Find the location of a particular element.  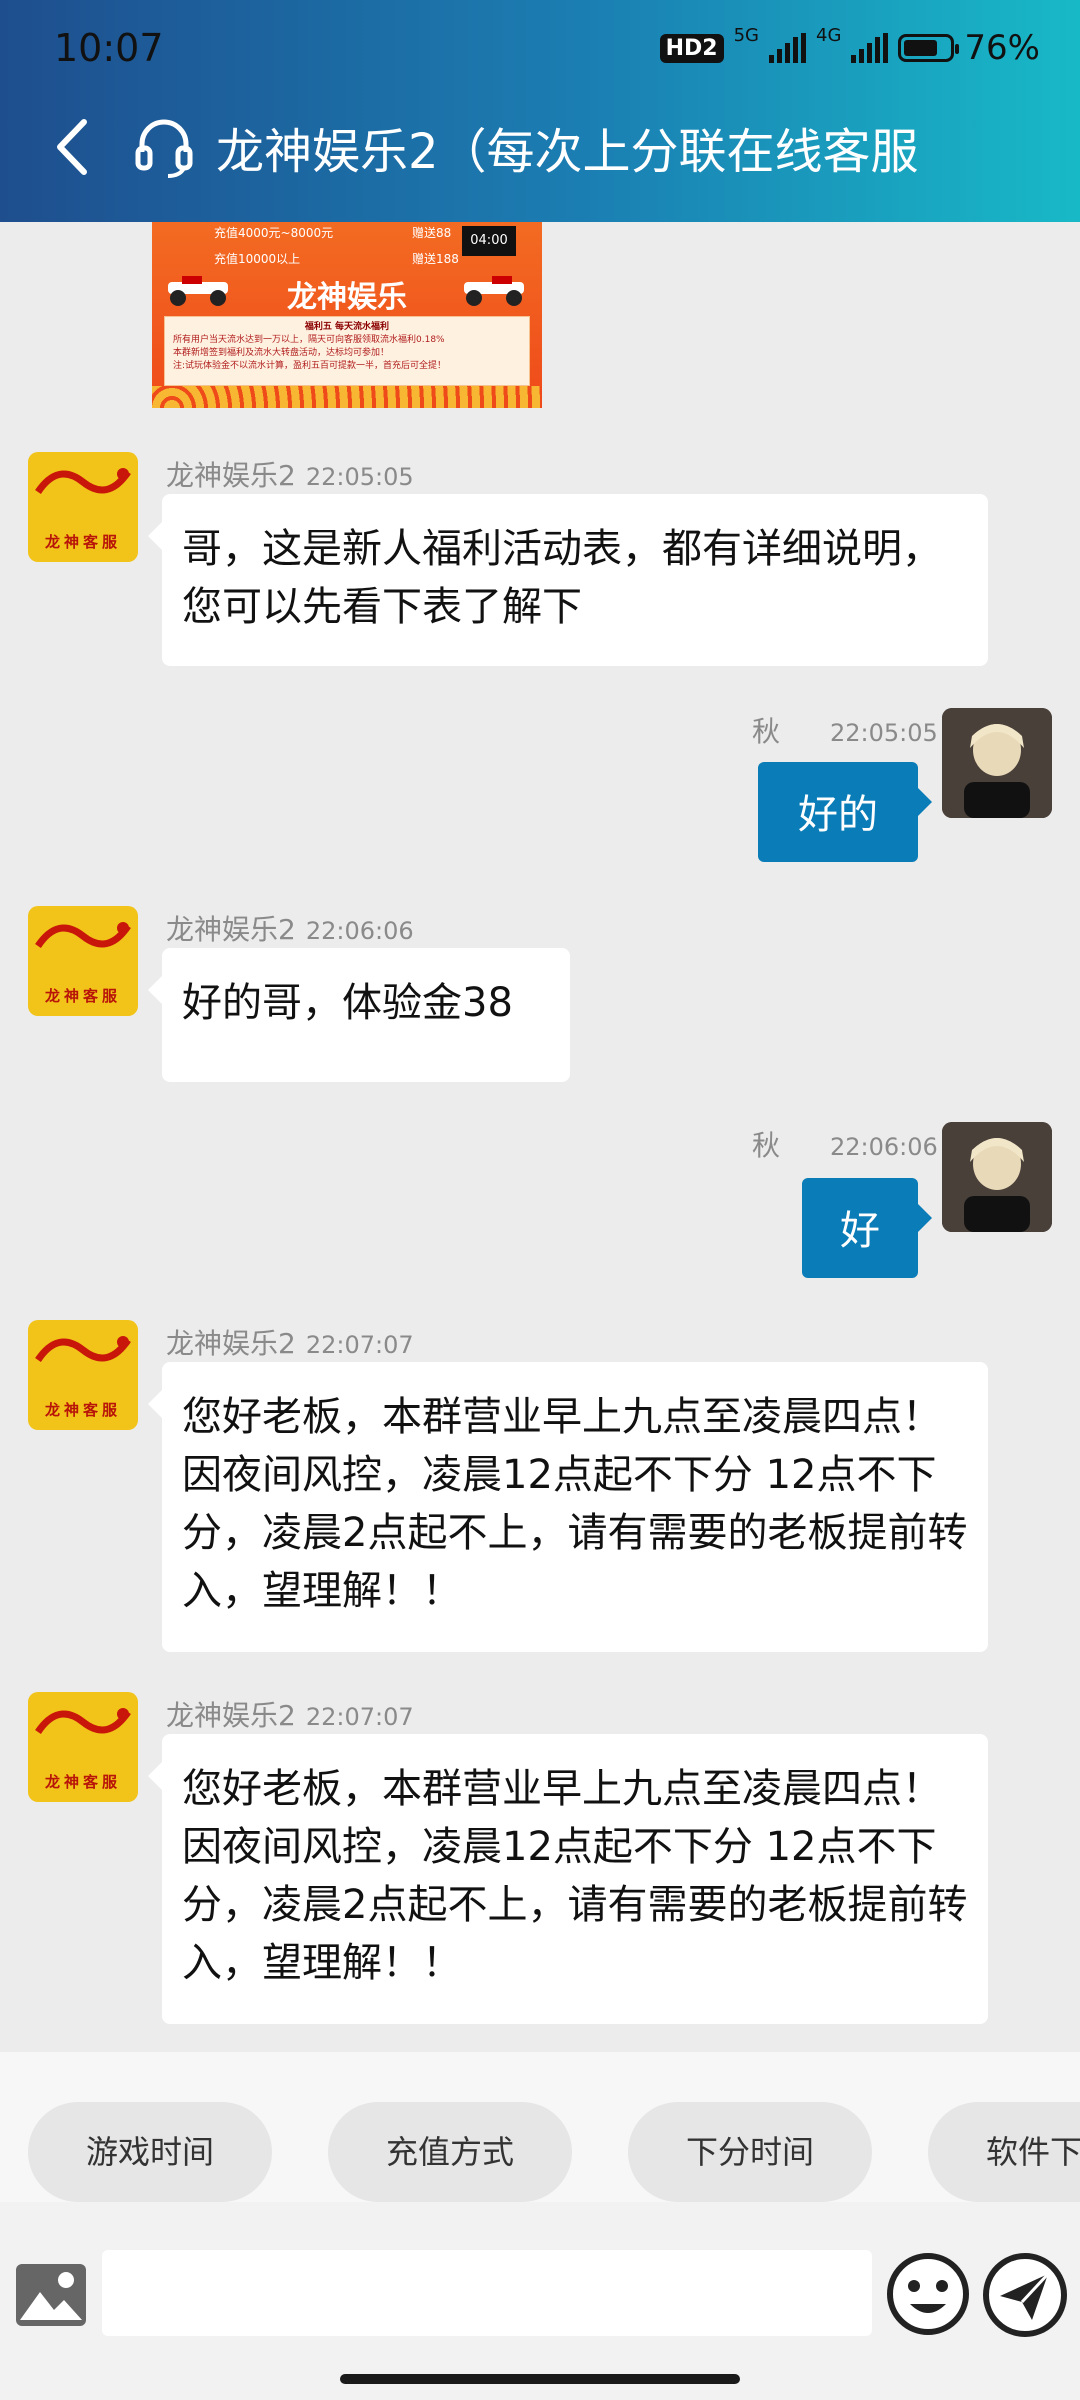

banner-title: 龙神娱乐 is located at coordinates (347, 297).